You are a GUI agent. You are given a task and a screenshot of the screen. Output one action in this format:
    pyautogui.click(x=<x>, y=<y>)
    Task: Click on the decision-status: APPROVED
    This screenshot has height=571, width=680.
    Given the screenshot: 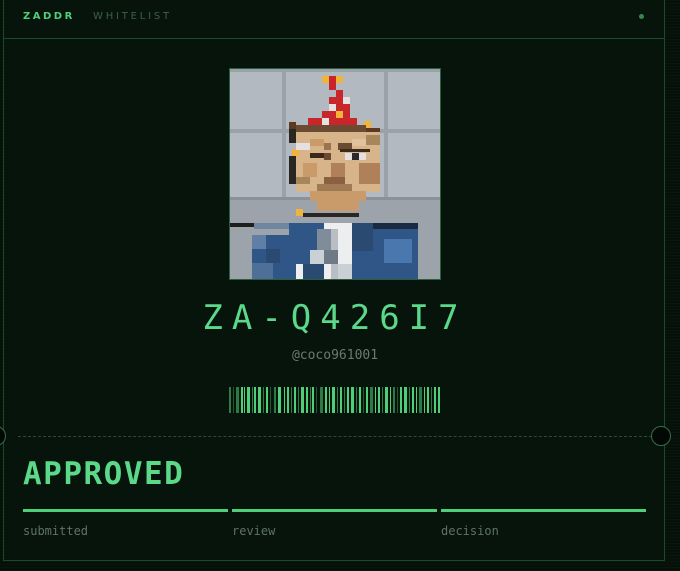 What is the action you would take?
    pyautogui.click(x=104, y=474)
    